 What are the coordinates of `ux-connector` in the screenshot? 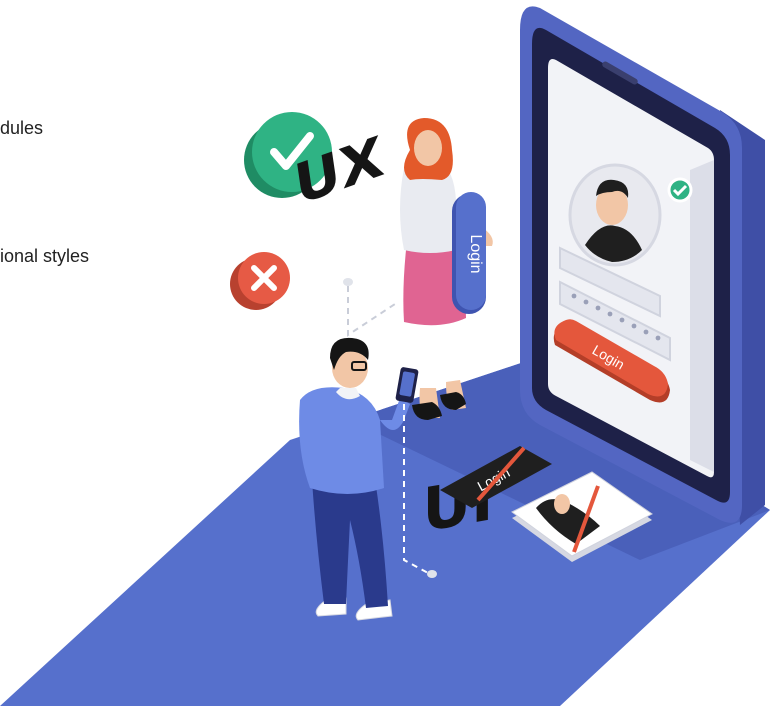 It's located at (371, 311).